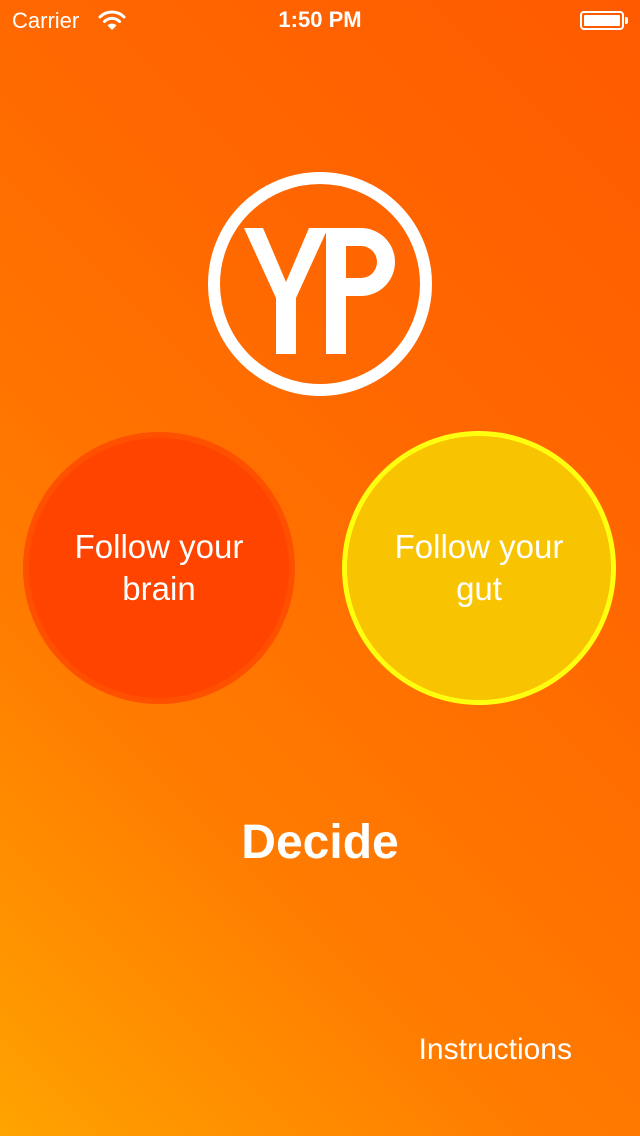 This screenshot has height=1136, width=640. I want to click on yp-logo, so click(320, 284).